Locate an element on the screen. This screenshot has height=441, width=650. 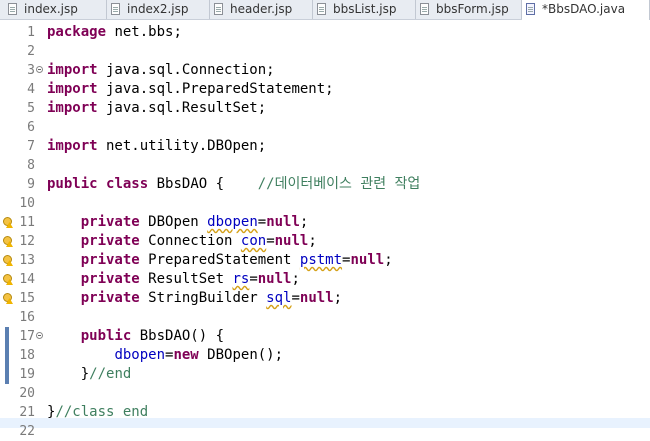
field-token: dbopen is located at coordinates (232, 222).